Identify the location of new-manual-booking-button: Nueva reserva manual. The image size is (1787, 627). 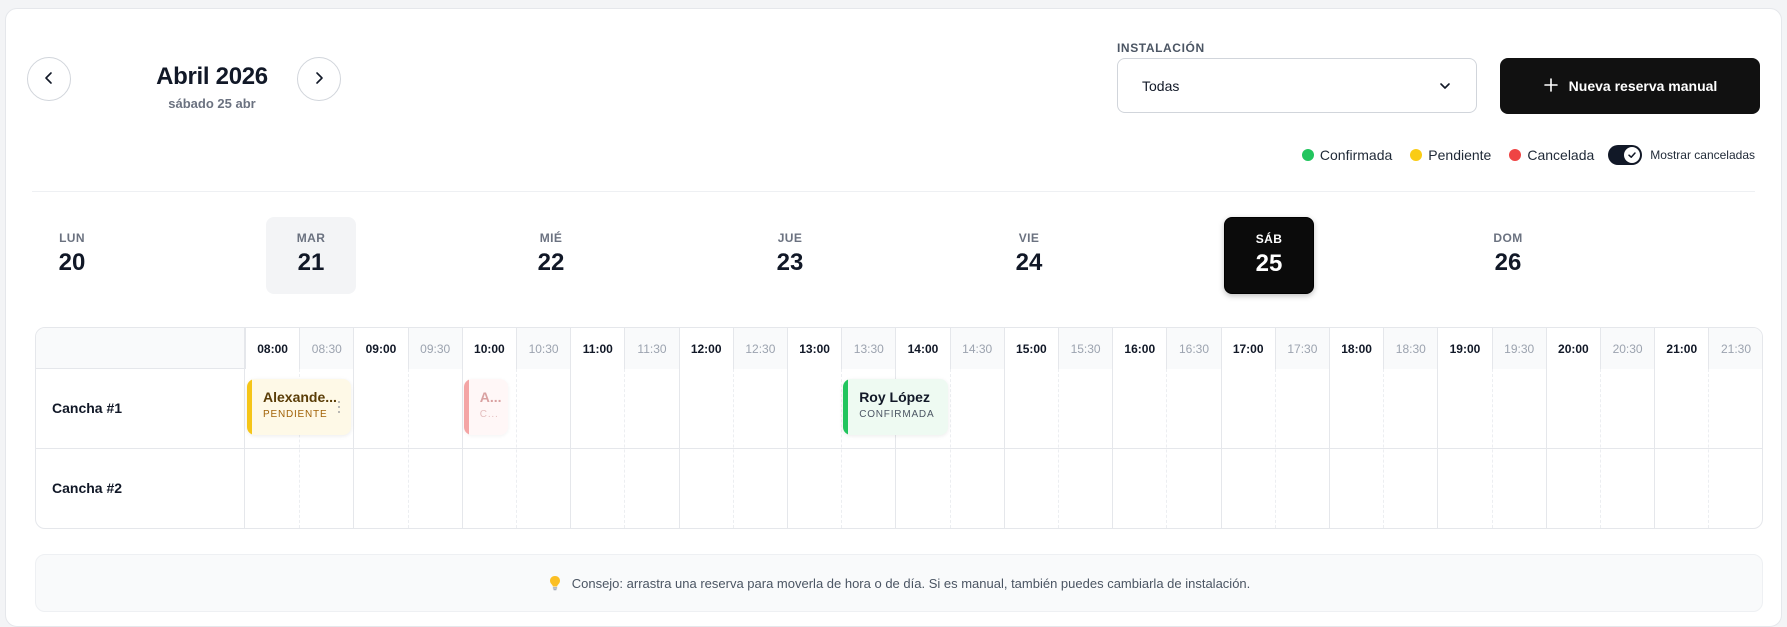
(1630, 86).